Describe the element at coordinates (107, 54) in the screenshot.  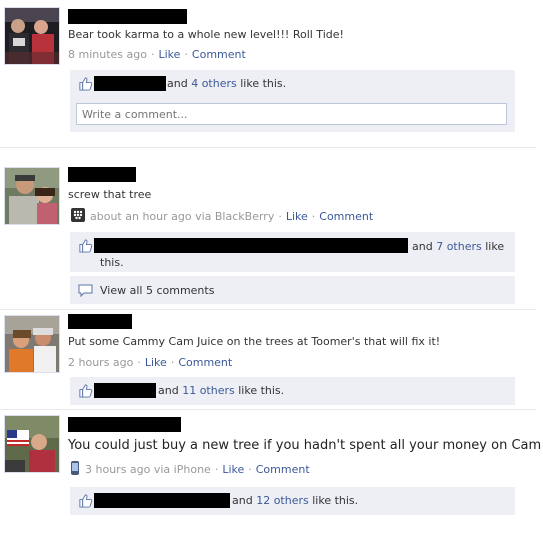
I see `post-time: 8 minutes ago` at that location.